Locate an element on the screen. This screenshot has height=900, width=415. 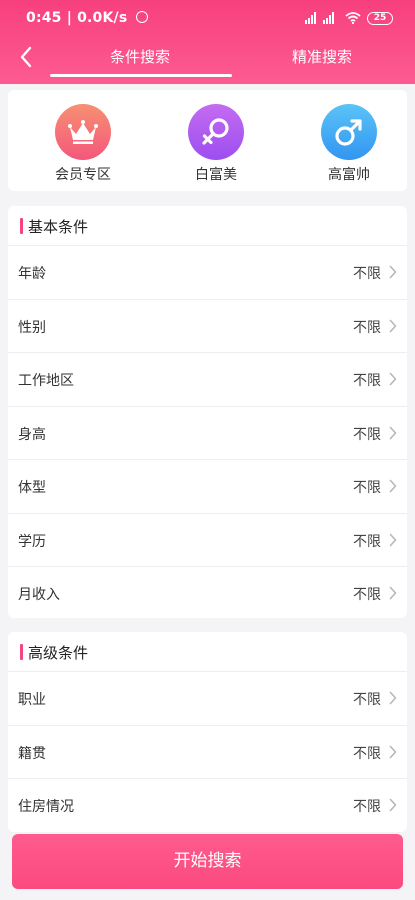
chevron-left-icon is located at coordinates (26, 57).